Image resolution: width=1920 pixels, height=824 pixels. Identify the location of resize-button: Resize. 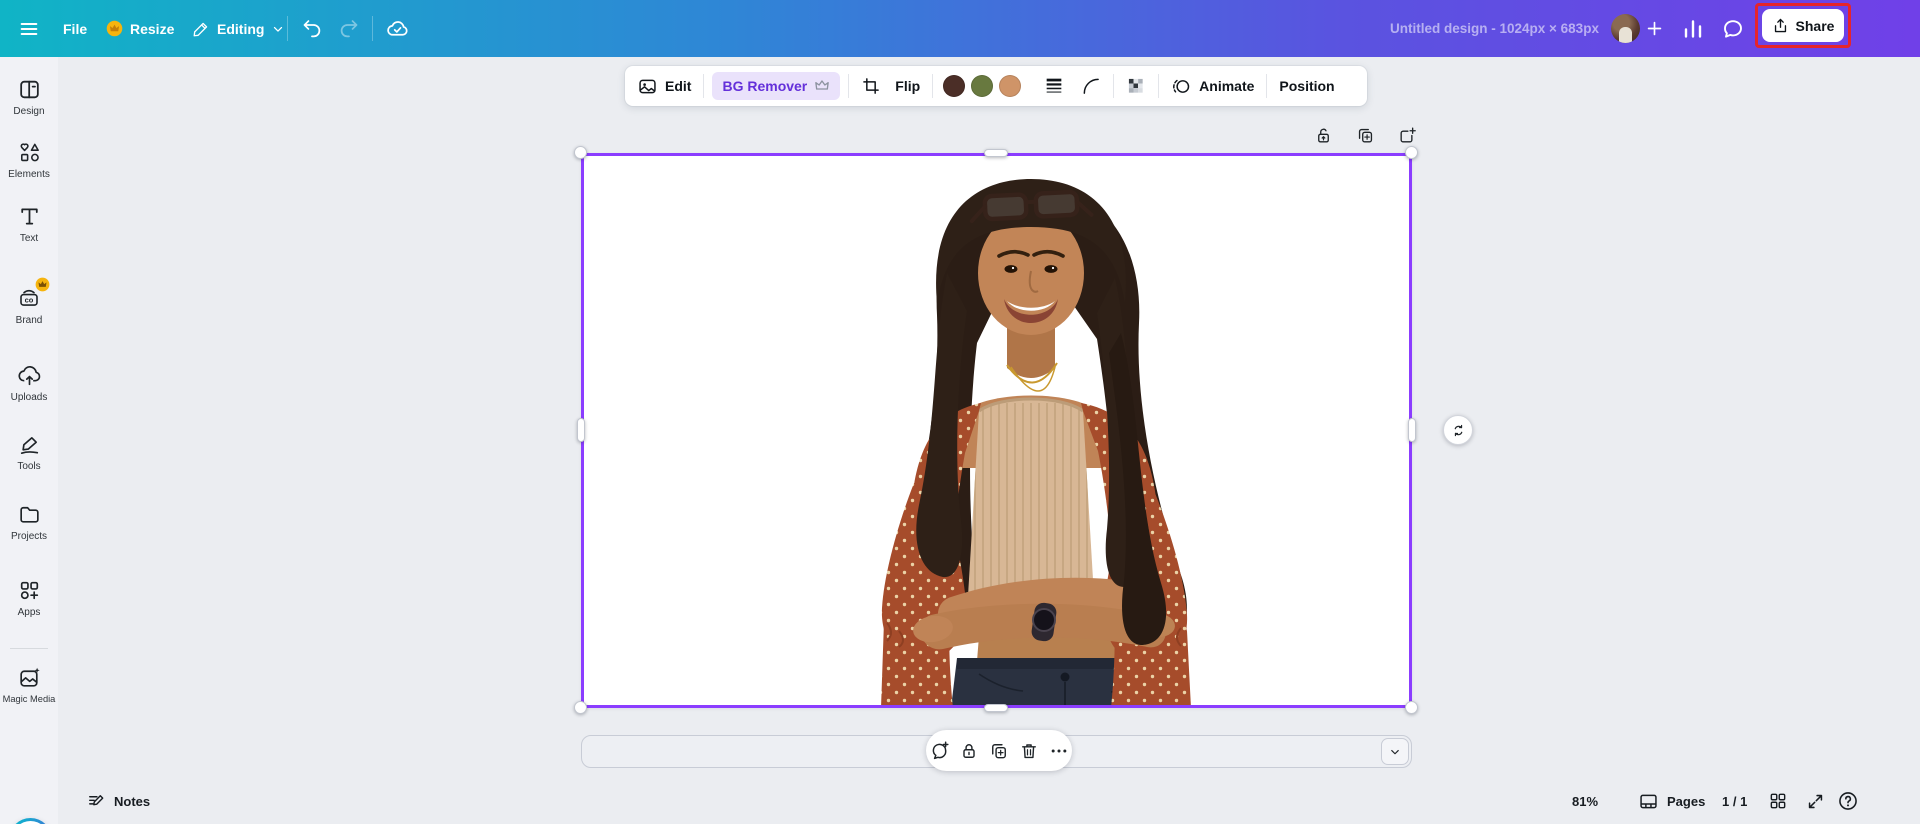
(140, 28).